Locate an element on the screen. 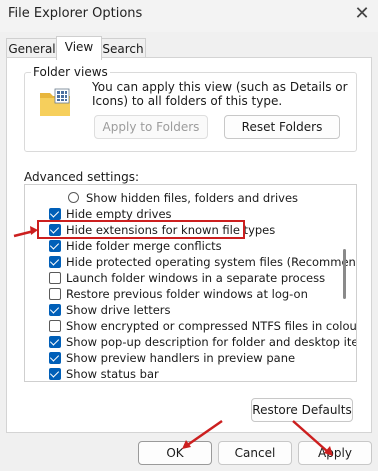  tab-view: View is located at coordinates (79, 48).